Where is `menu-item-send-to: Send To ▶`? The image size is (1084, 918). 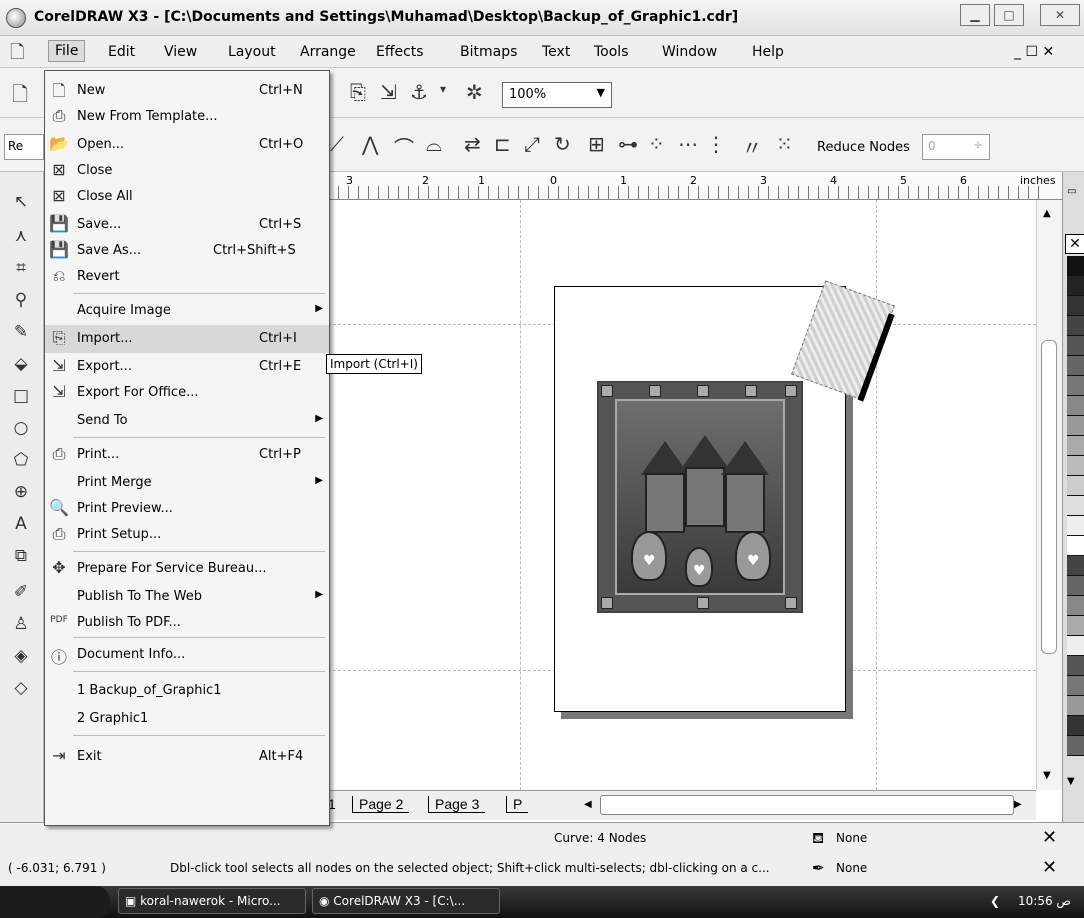
menu-item-send-to: Send To ▶ is located at coordinates (187, 421).